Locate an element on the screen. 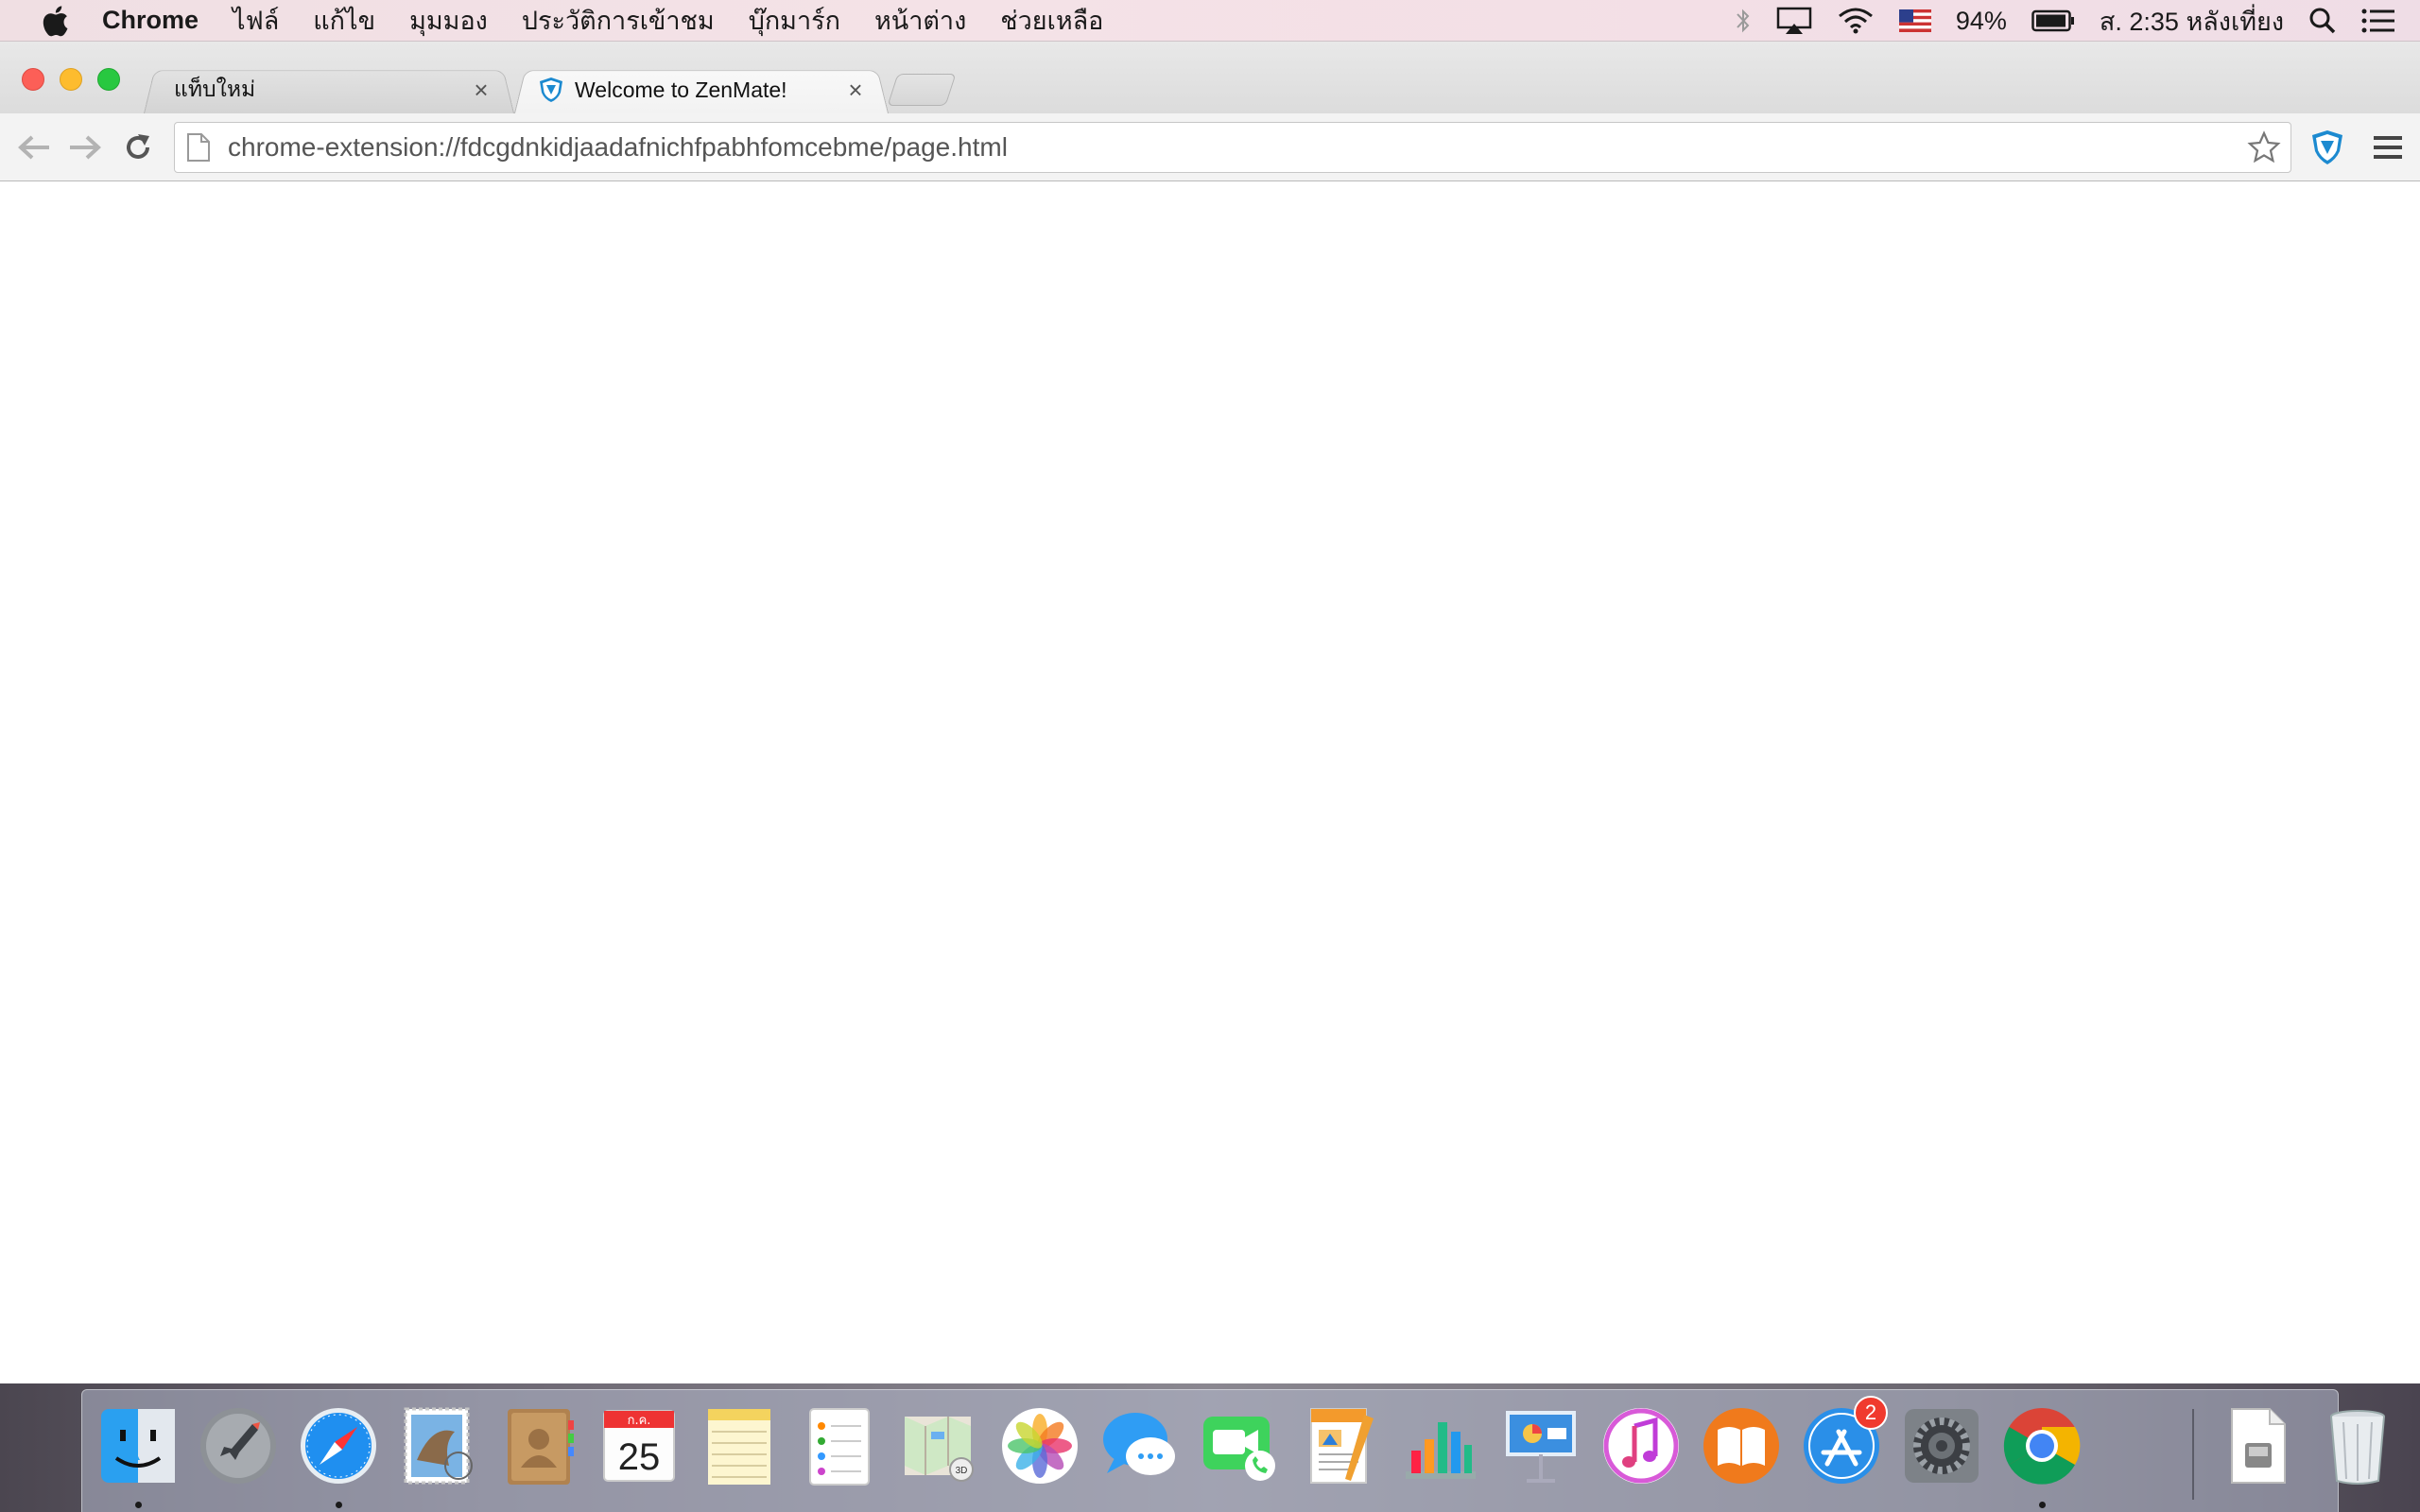 Image resolution: width=2420 pixels, height=1512 pixels. photos-icon is located at coordinates (1039, 1445).